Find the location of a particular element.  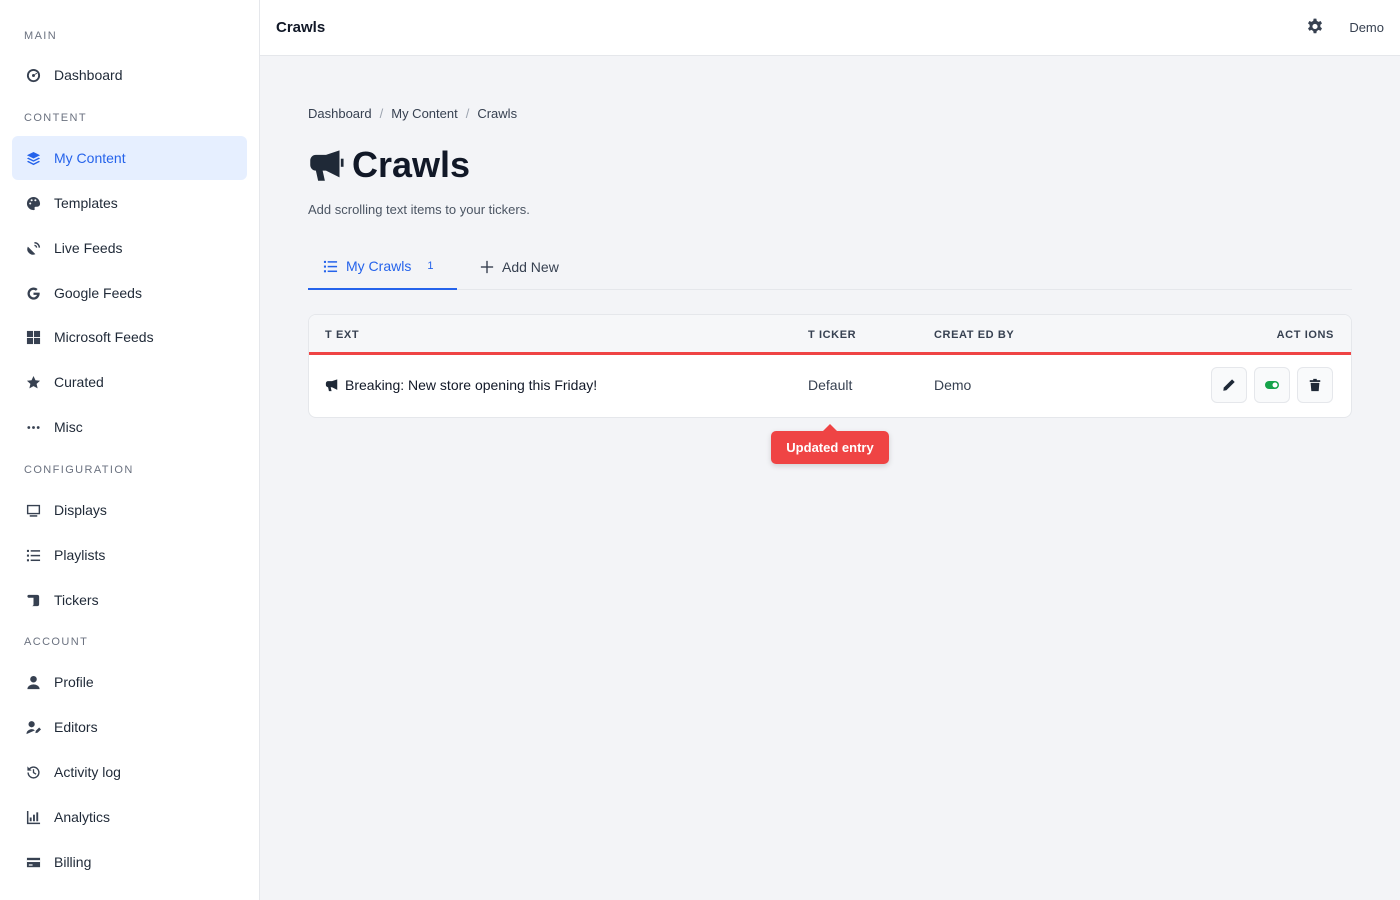

toggle-enabled-button is located at coordinates (1272, 385).